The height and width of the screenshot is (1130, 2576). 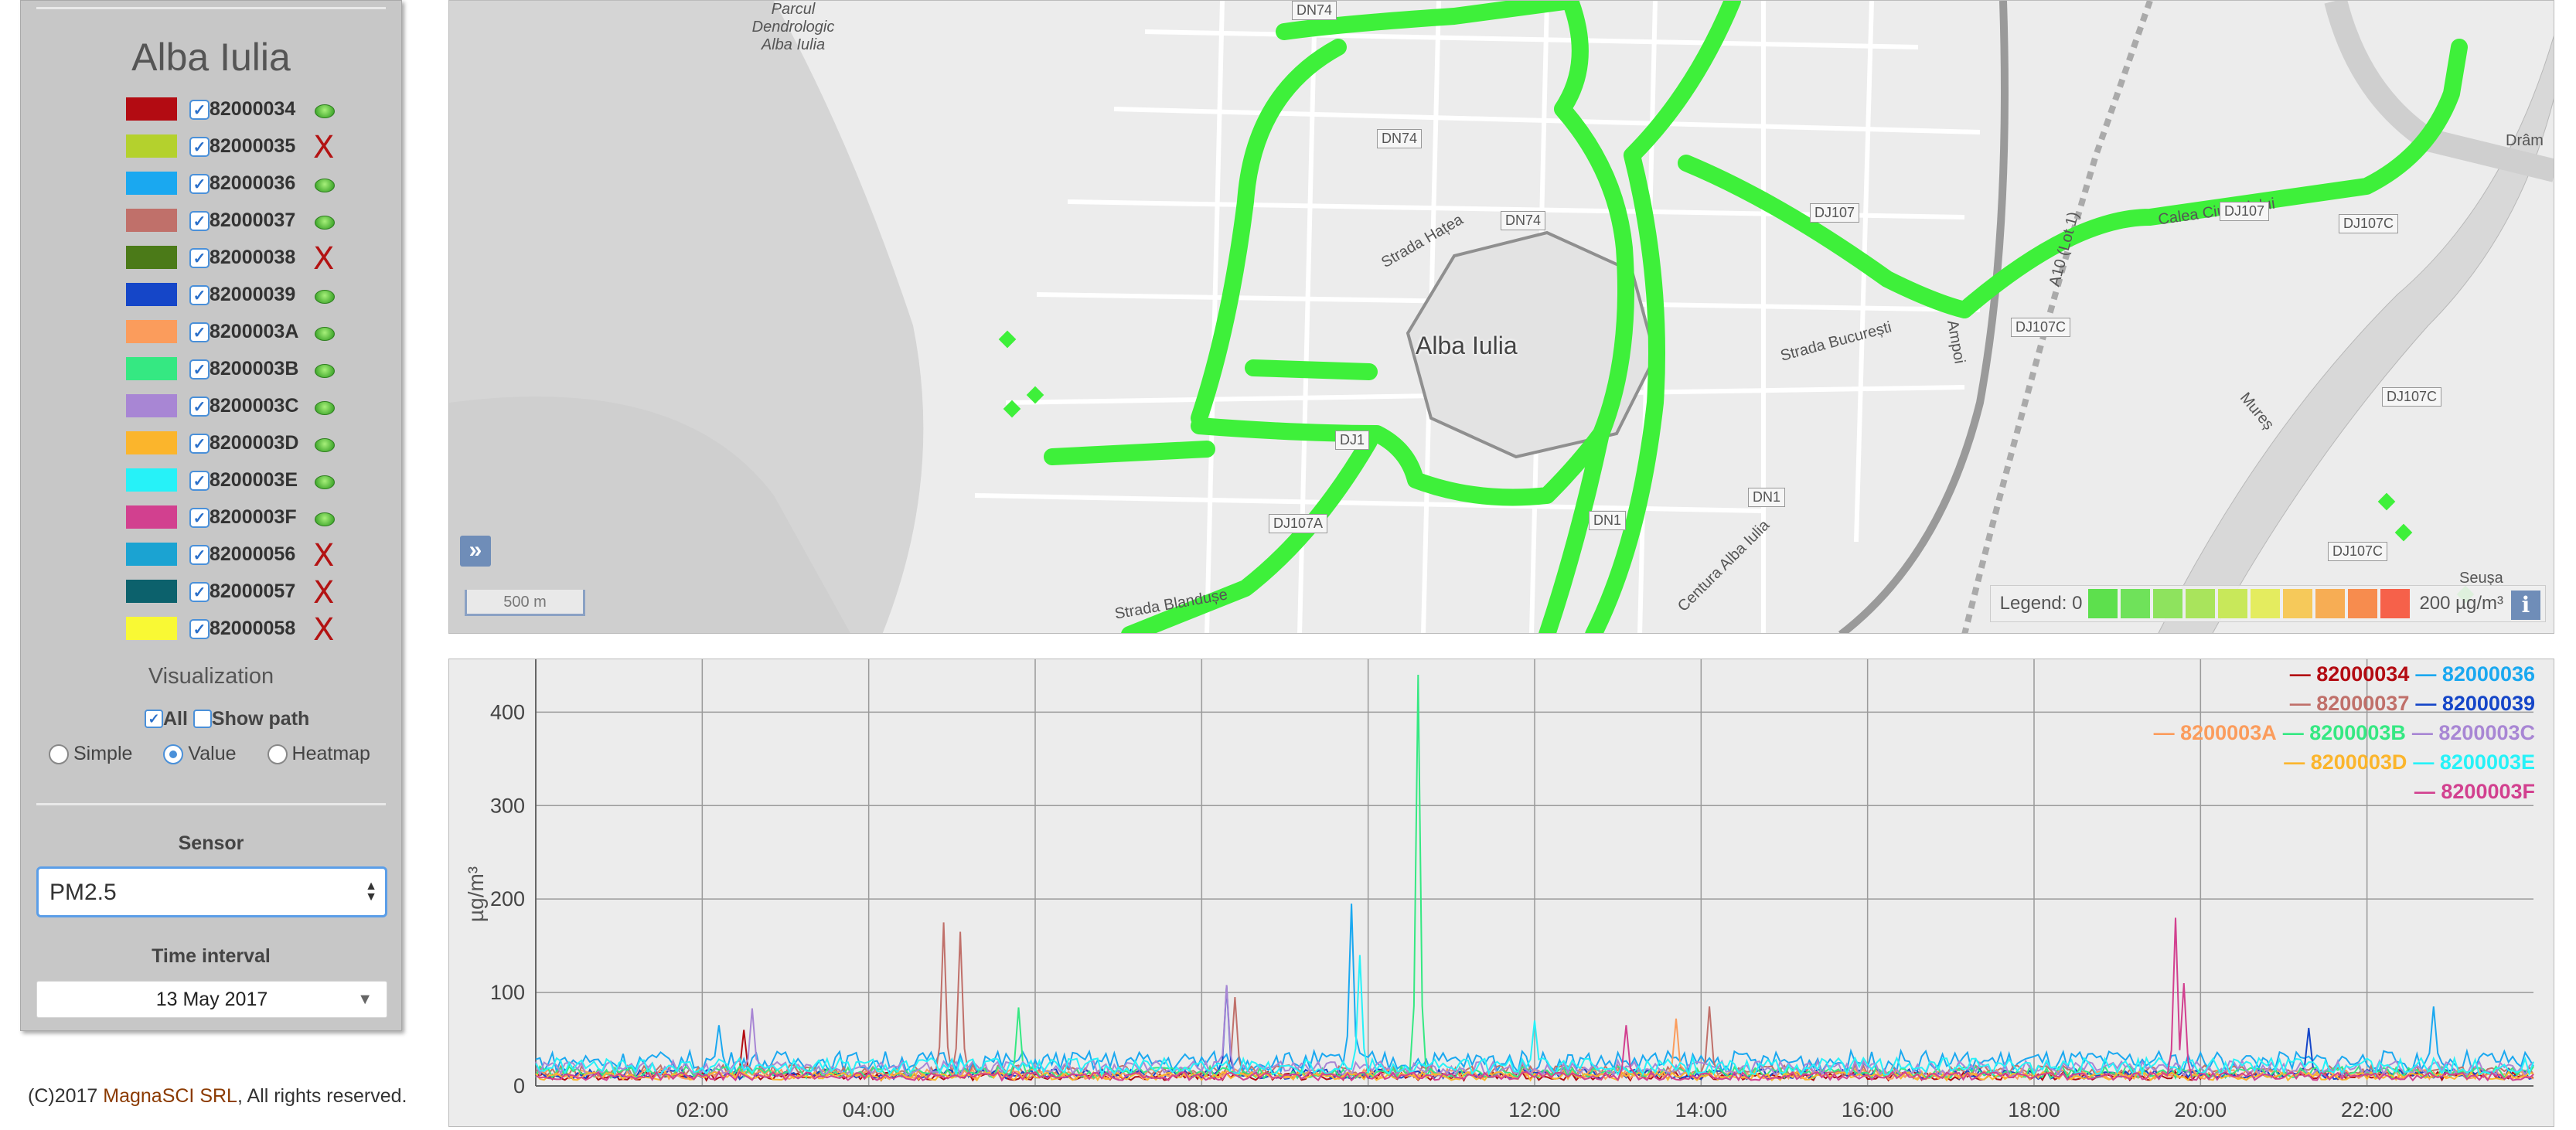 What do you see at coordinates (170, 1096) in the screenshot?
I see `company-link: MagnaSCI SRL` at bounding box center [170, 1096].